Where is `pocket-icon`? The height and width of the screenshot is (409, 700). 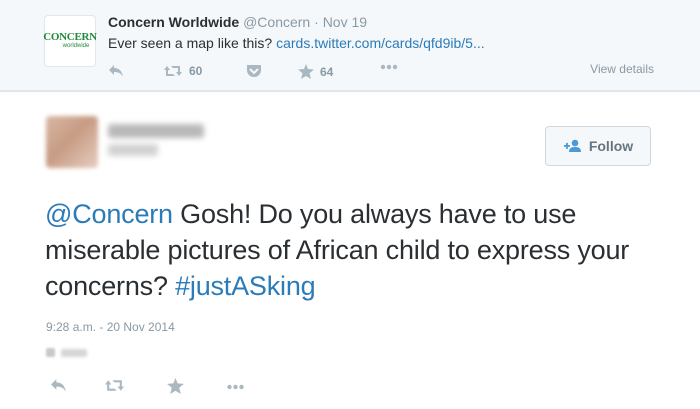 pocket-icon is located at coordinates (254, 71).